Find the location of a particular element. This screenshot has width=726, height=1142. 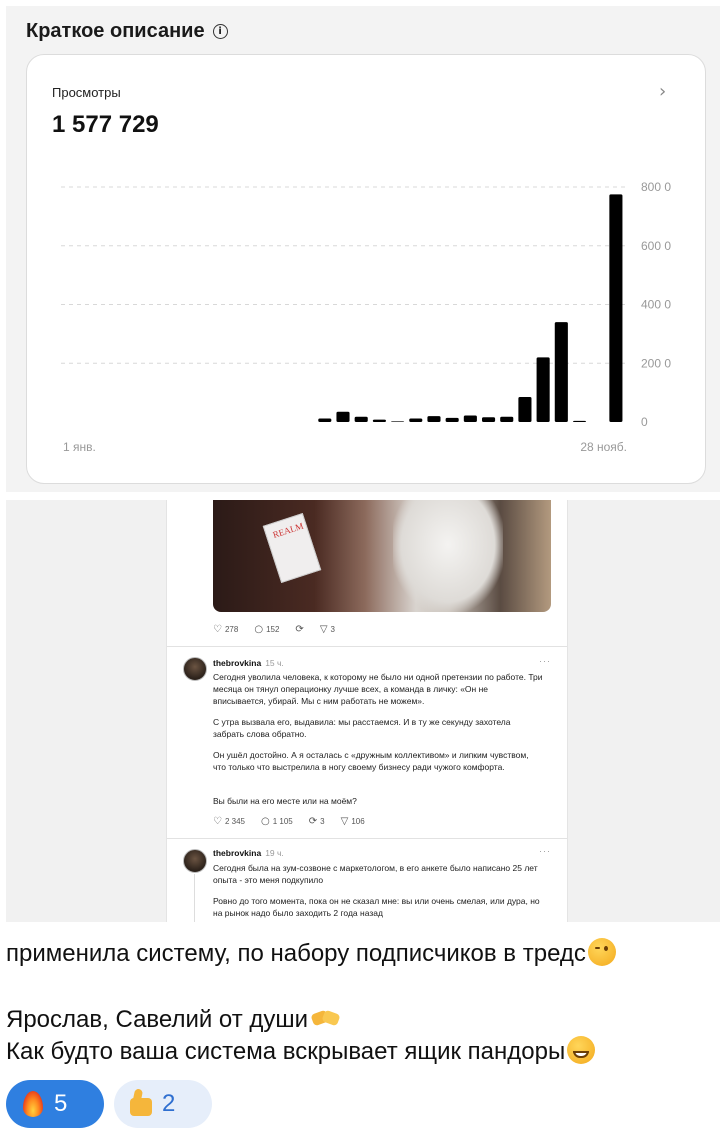

reaction-thumbs-up: 2 is located at coordinates (163, 1104).